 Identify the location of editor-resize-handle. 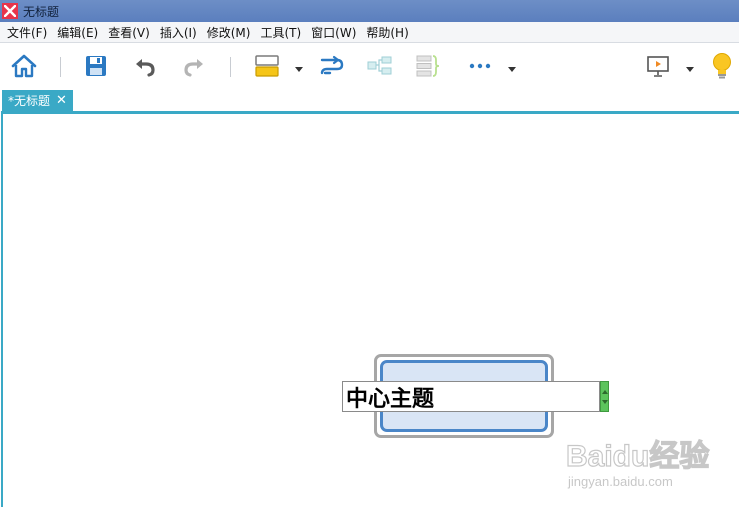
(604, 396).